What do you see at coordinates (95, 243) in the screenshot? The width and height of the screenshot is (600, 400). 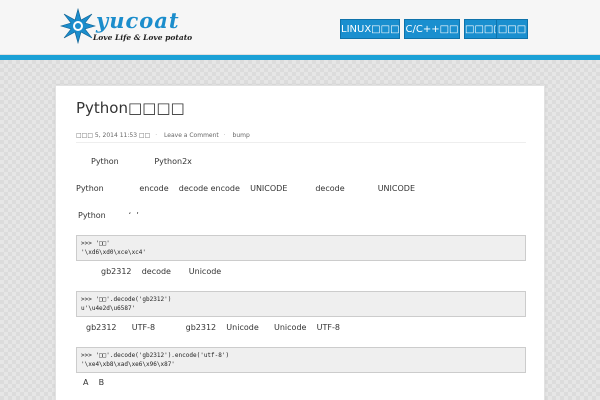 I see `code-line: >>> '□□'` at bounding box center [95, 243].